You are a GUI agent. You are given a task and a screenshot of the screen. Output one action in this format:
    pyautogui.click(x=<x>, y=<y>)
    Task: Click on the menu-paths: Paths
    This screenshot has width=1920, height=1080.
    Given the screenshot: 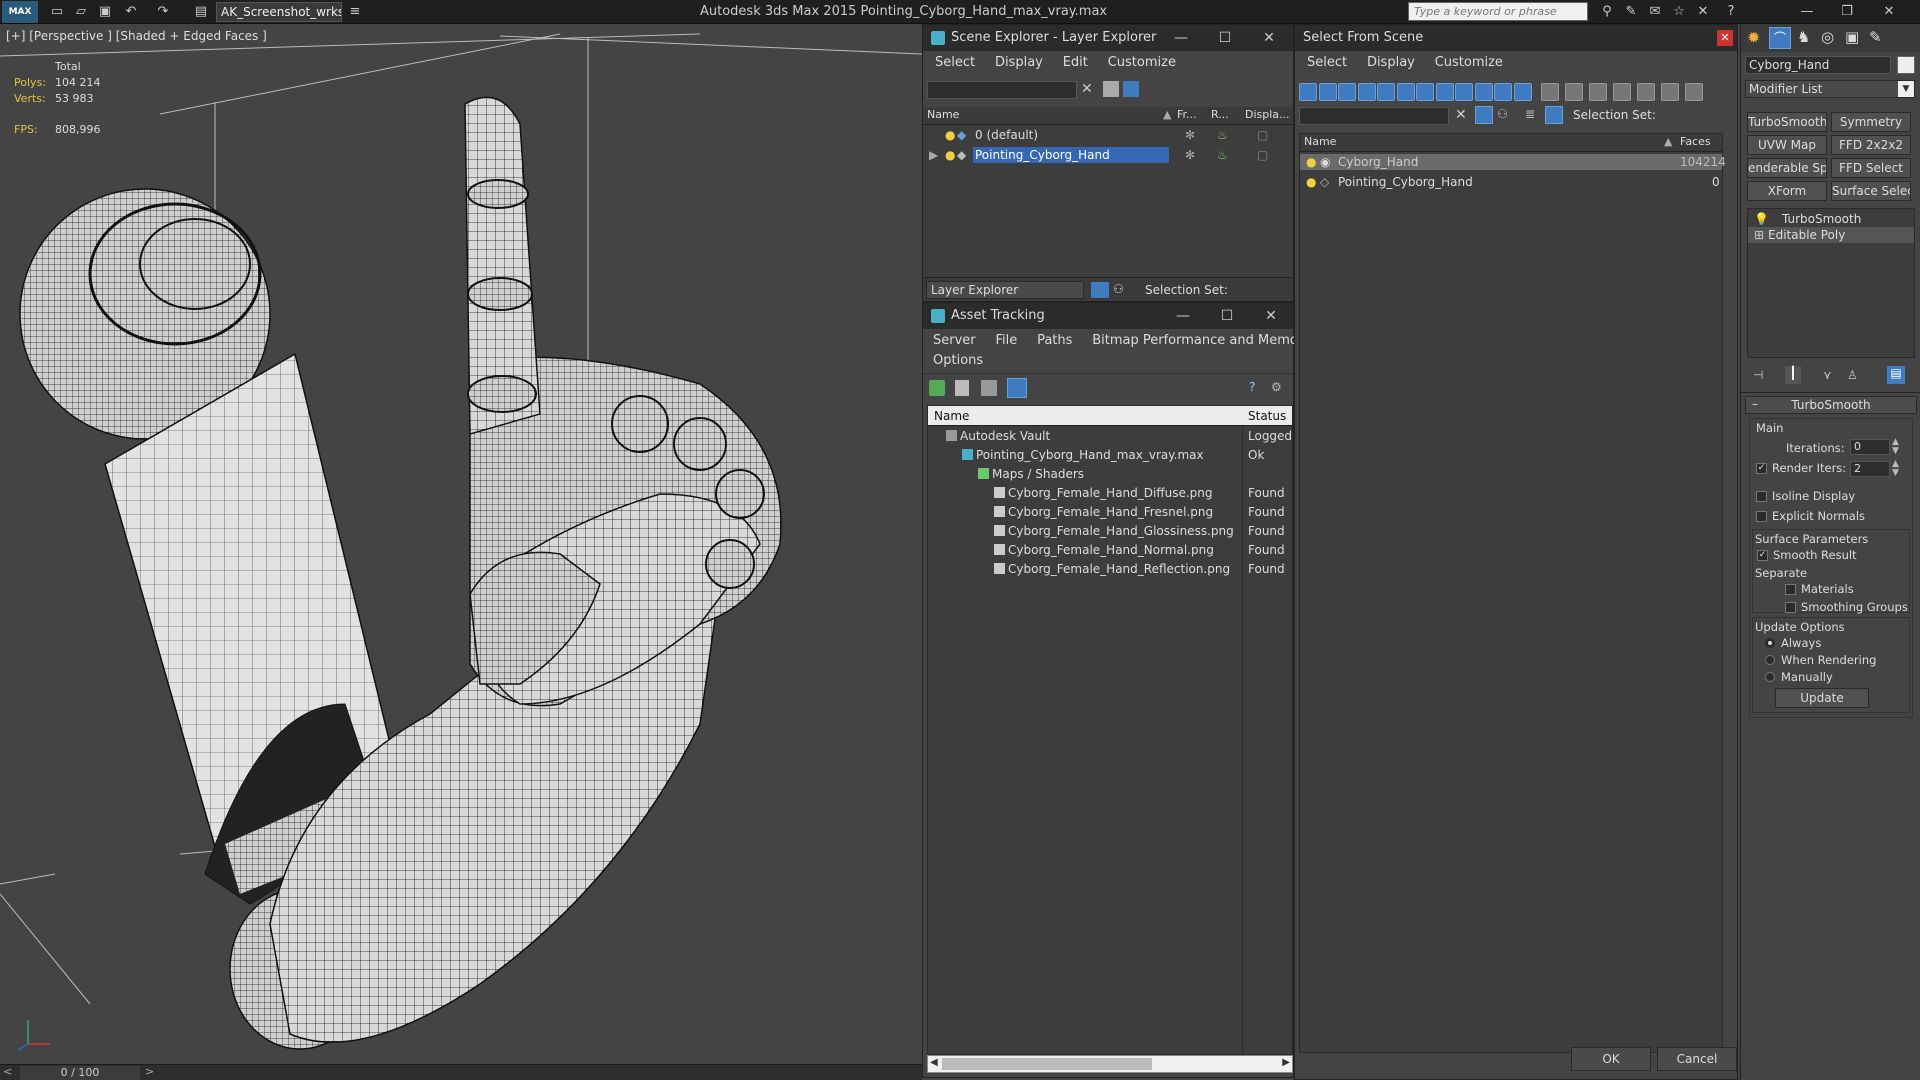 What is the action you would take?
    pyautogui.click(x=1054, y=340)
    